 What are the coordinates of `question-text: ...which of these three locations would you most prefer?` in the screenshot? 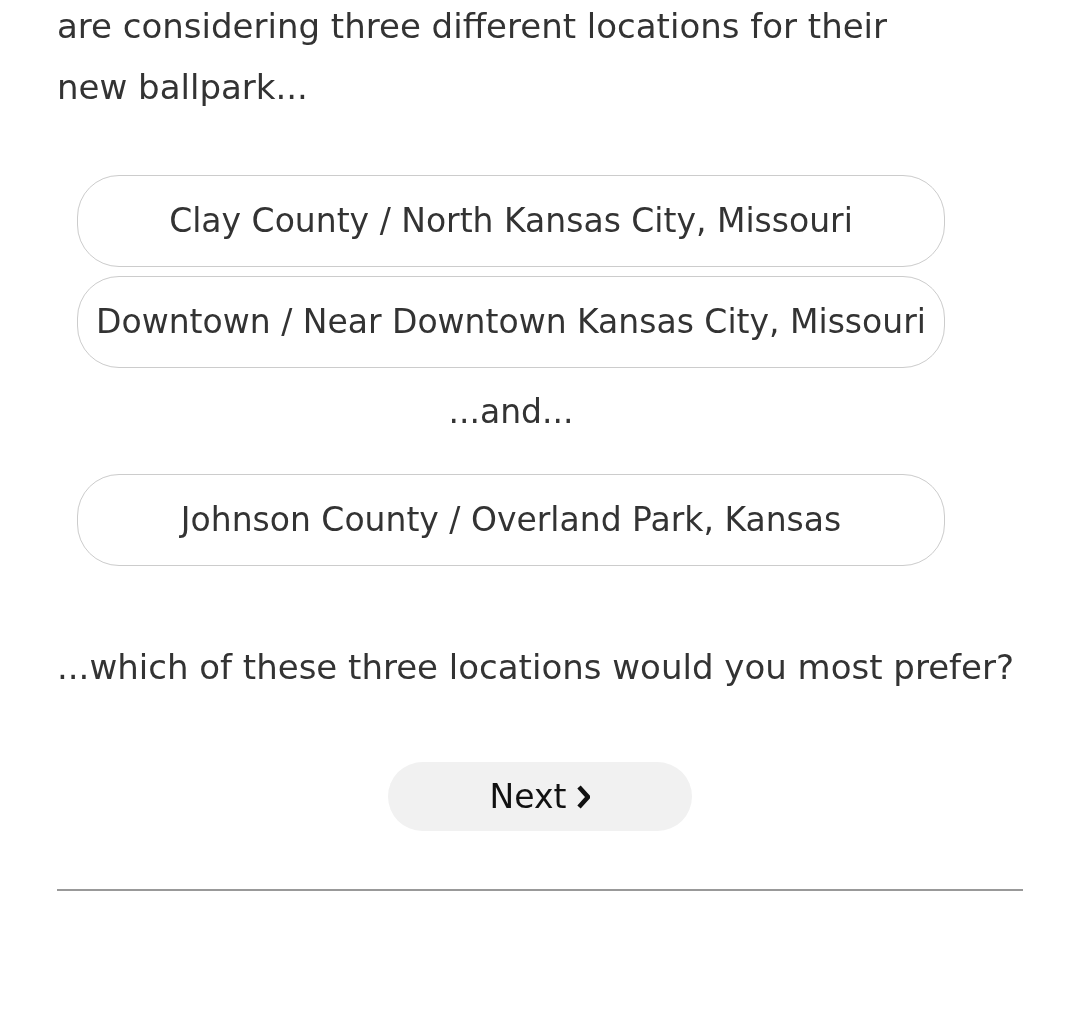 It's located at (536, 667).